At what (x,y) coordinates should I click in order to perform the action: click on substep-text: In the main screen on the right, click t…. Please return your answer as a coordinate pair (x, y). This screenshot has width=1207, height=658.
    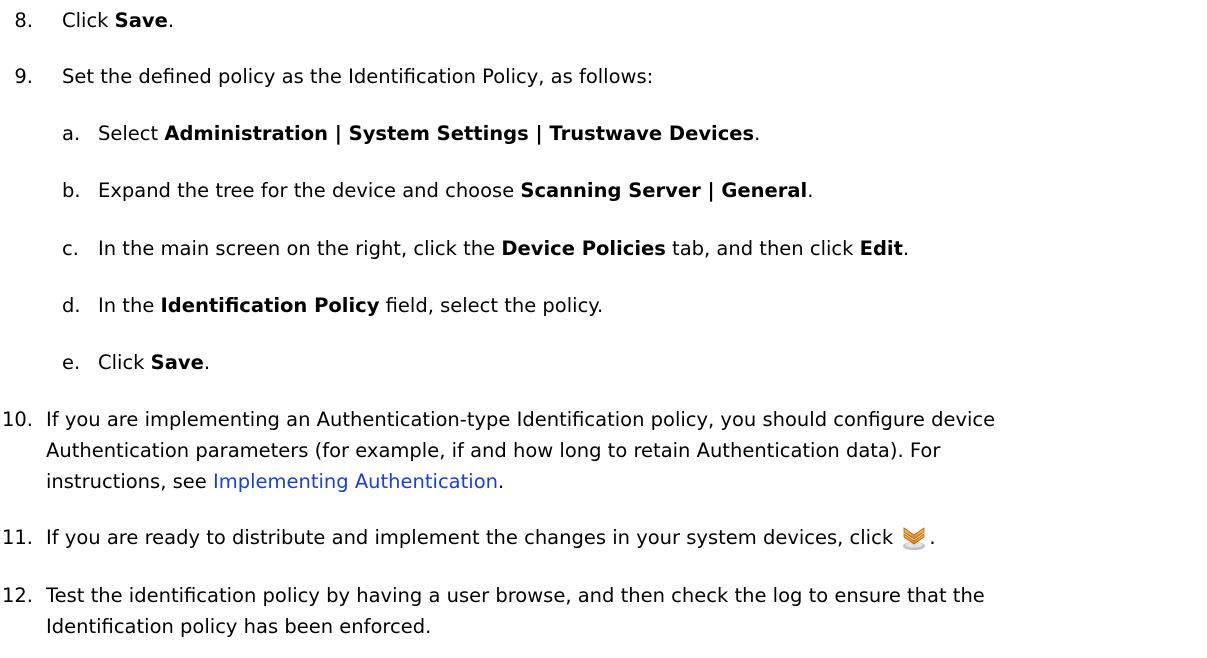
    Looking at the image, I should click on (504, 248).